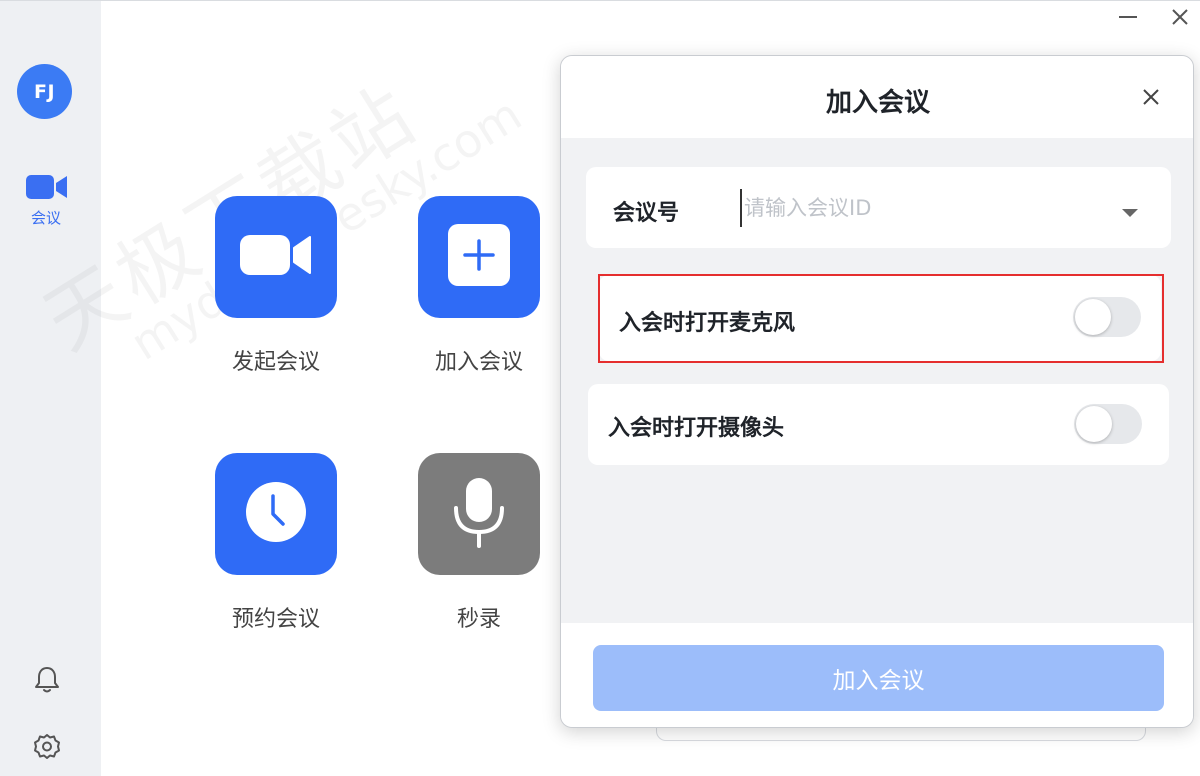 This screenshot has width=1200, height=776. What do you see at coordinates (47, 682) in the screenshot?
I see `bell-icon` at bounding box center [47, 682].